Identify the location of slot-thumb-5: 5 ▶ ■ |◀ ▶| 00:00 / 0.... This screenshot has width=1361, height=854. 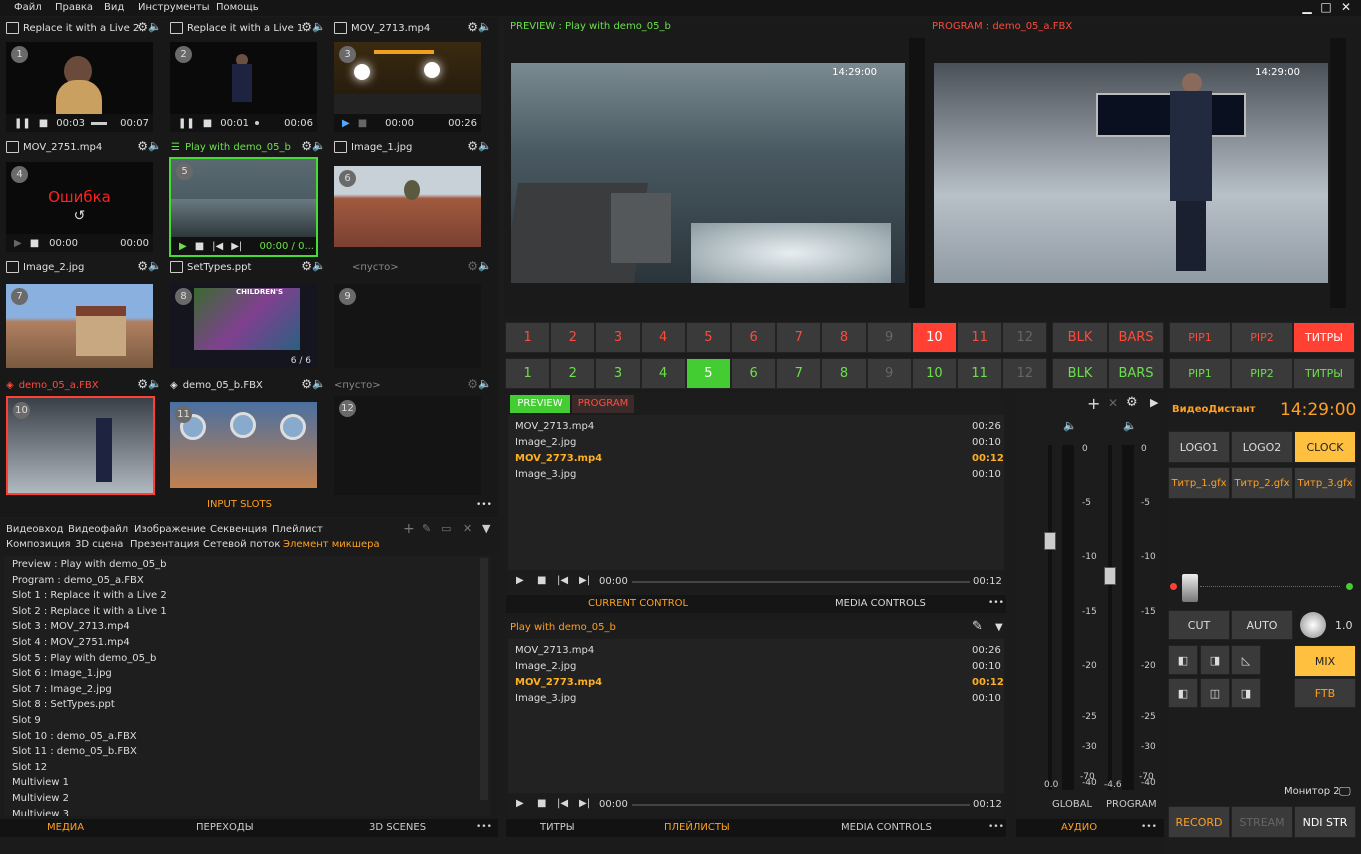
(243, 207).